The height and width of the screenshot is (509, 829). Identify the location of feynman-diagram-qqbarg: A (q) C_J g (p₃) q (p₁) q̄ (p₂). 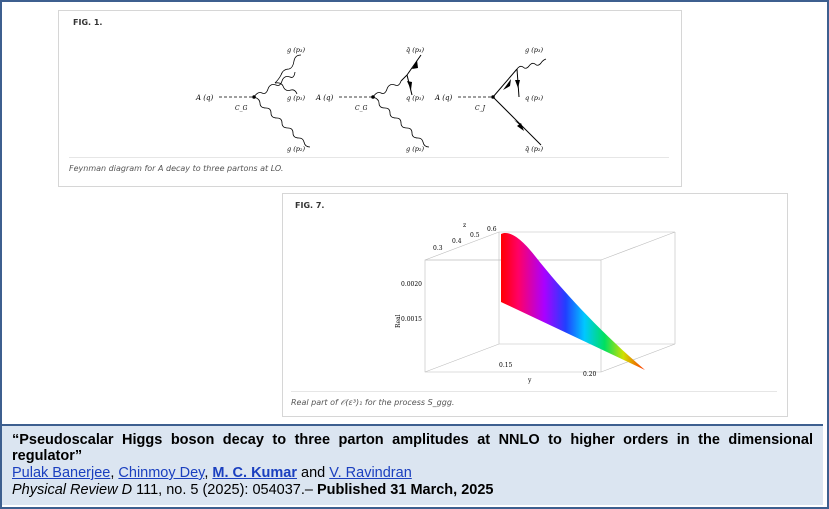
(490, 99).